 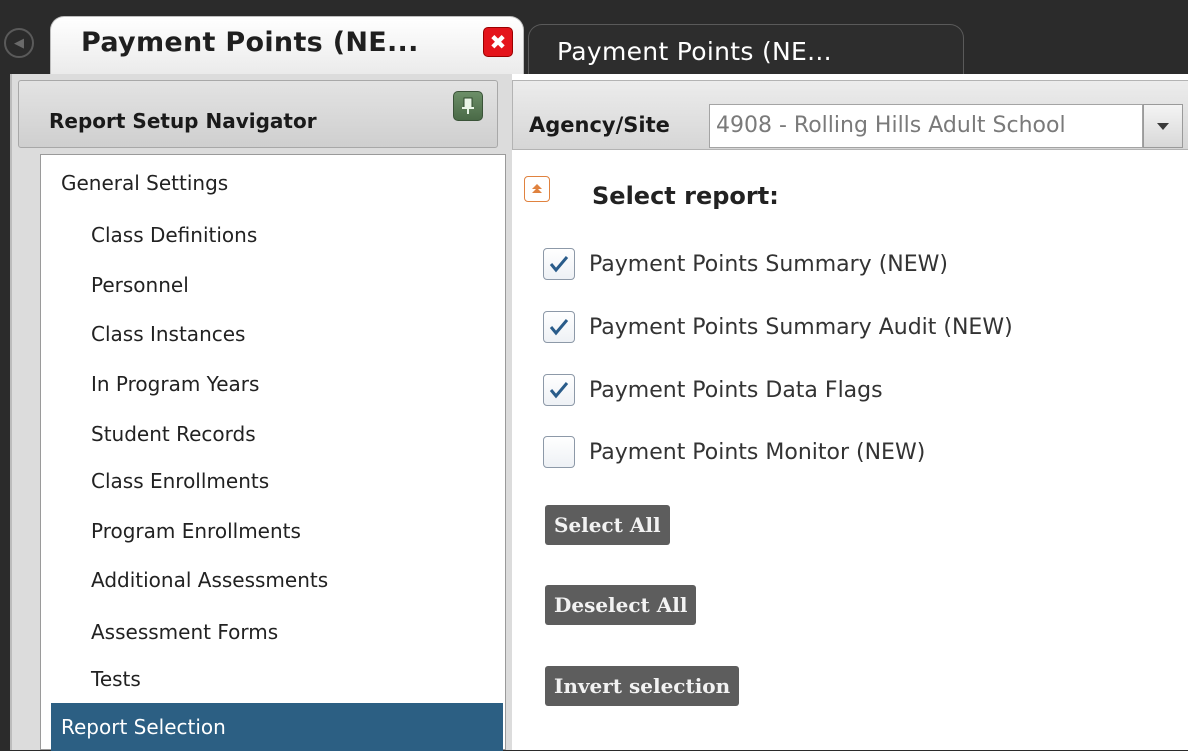 What do you see at coordinates (277, 727) in the screenshot?
I see `nav-item-report-selection: Report Selection` at bounding box center [277, 727].